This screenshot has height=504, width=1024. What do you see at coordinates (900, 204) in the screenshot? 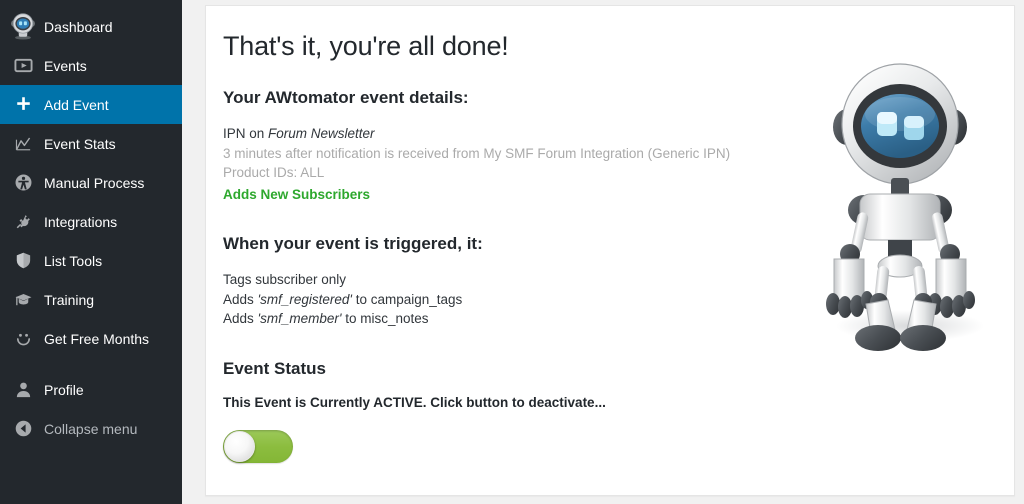
I see `robot-mascot-illustration` at bounding box center [900, 204].